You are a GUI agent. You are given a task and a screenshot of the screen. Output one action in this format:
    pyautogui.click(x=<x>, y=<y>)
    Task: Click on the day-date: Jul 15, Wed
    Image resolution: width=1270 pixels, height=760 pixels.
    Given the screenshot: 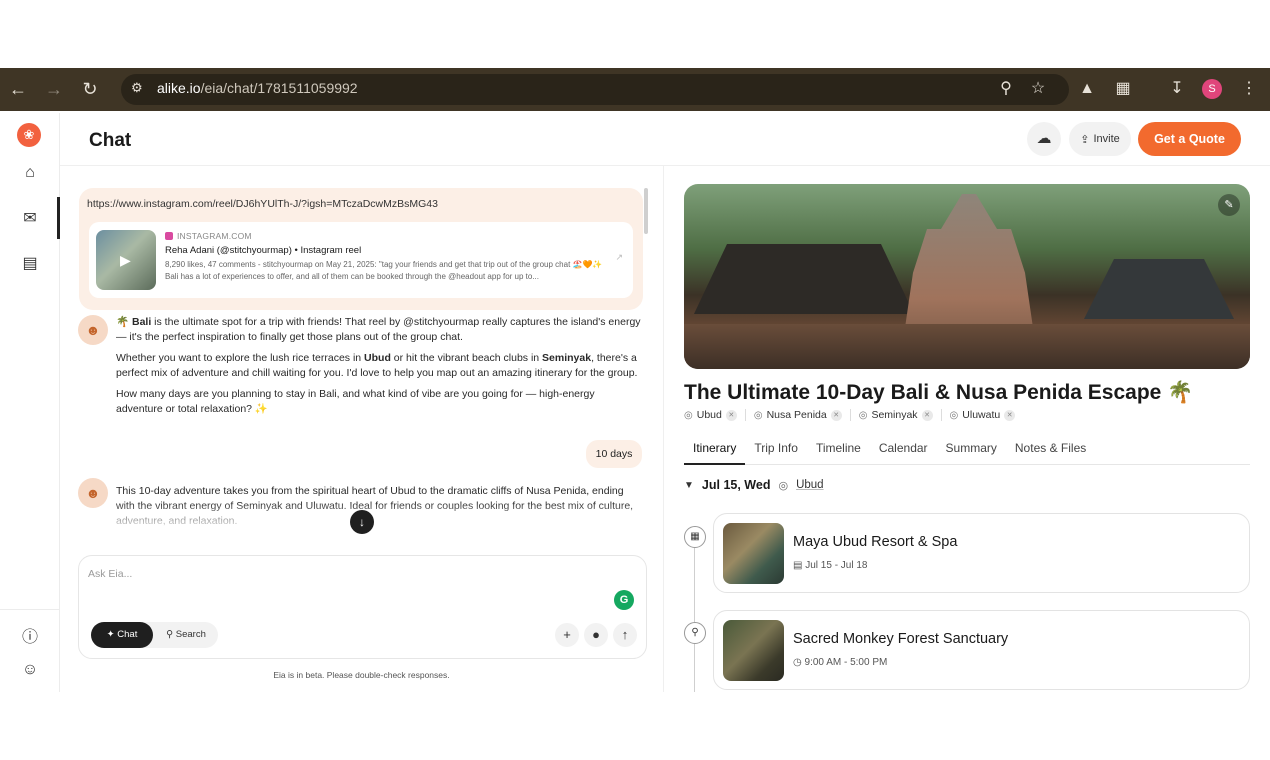 What is the action you would take?
    pyautogui.click(x=736, y=485)
    